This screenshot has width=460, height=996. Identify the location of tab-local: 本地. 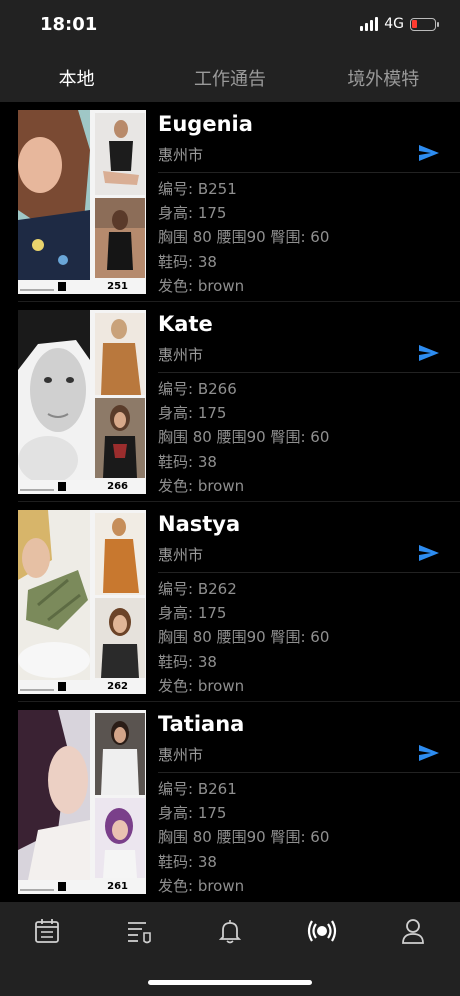
(76, 78).